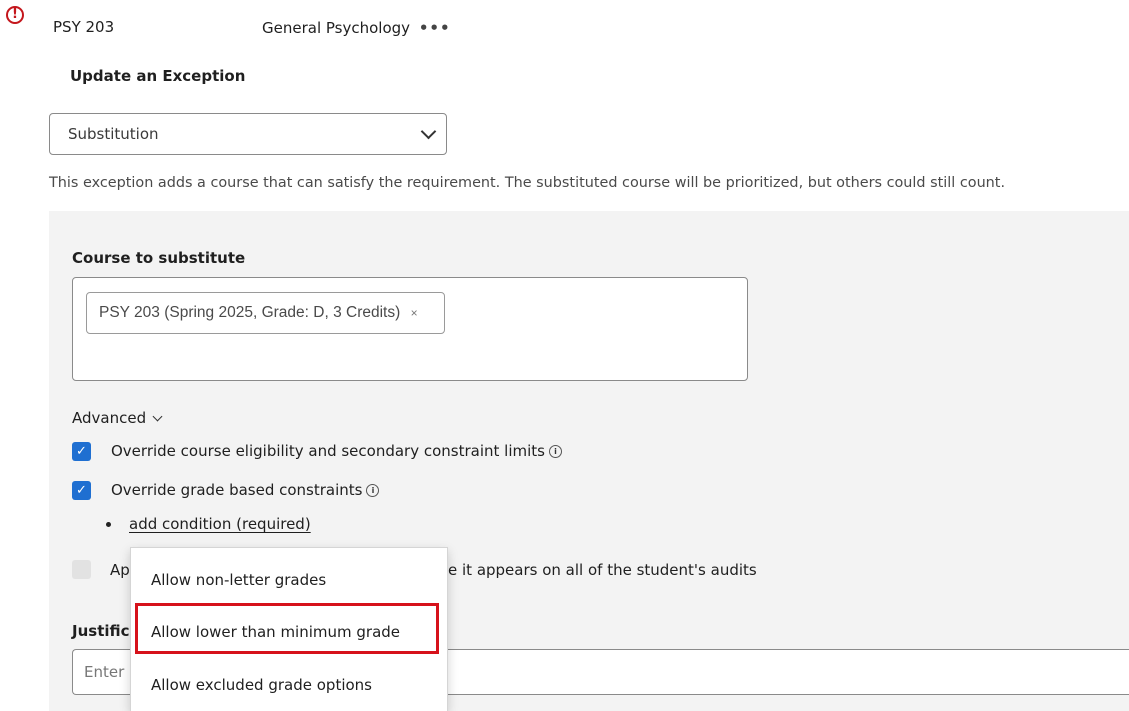 The height and width of the screenshot is (711, 1129). What do you see at coordinates (109, 418) in the screenshot?
I see `advanced-label: Advanced` at bounding box center [109, 418].